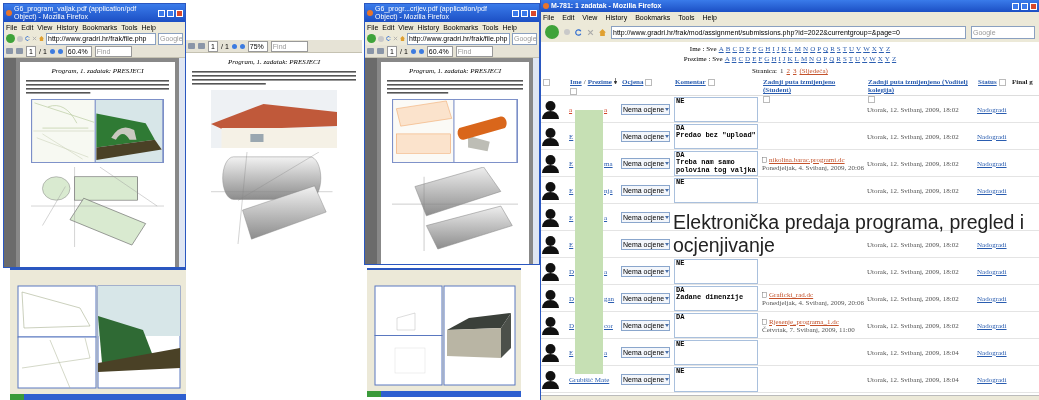  Describe the element at coordinates (615, 81) in the screenshot. I see `sort-arrow-icon` at that location.